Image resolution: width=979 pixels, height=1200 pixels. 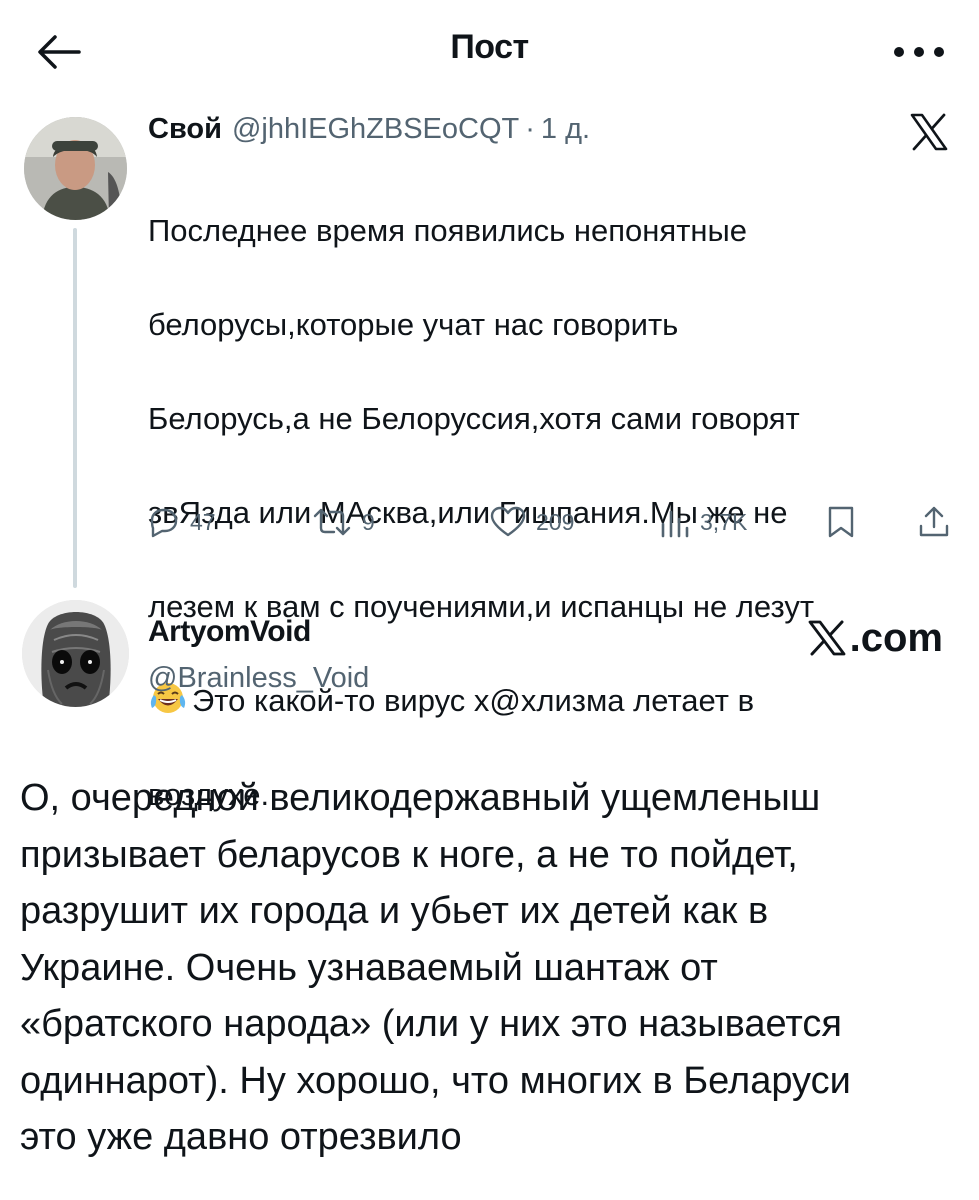 What do you see at coordinates (203, 521) in the screenshot?
I see `reply-count: 47` at bounding box center [203, 521].